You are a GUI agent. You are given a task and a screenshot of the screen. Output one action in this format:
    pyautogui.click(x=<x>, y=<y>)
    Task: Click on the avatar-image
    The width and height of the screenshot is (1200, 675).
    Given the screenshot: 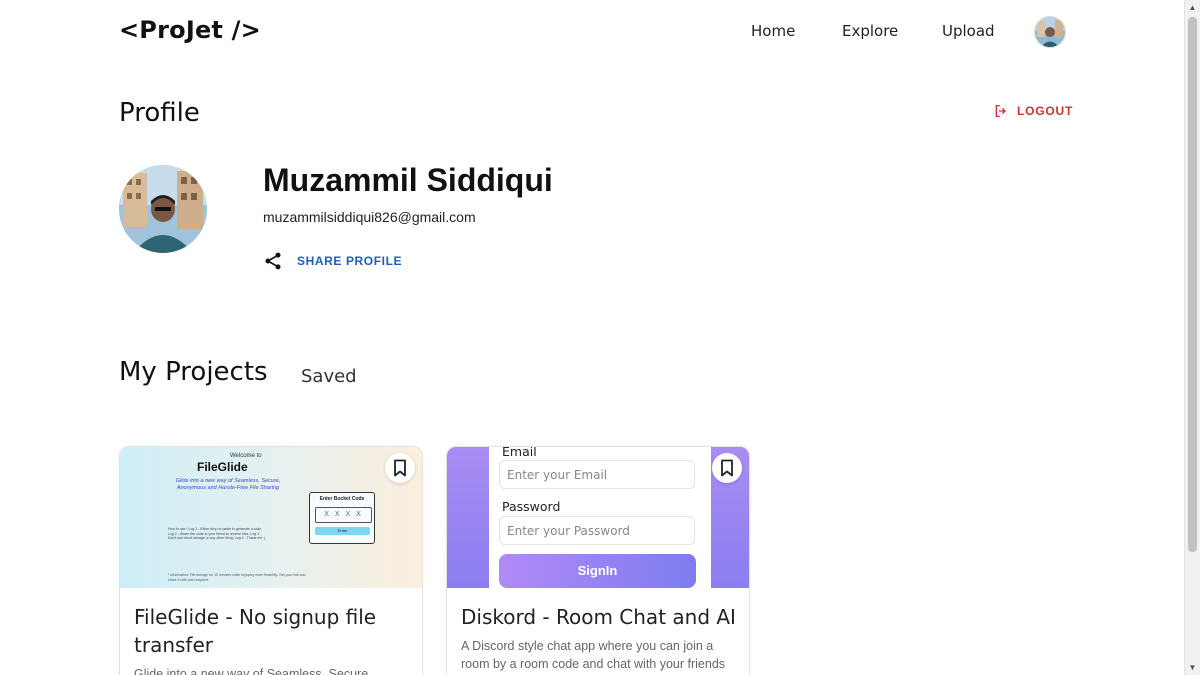 What is the action you would take?
    pyautogui.click(x=1050, y=32)
    